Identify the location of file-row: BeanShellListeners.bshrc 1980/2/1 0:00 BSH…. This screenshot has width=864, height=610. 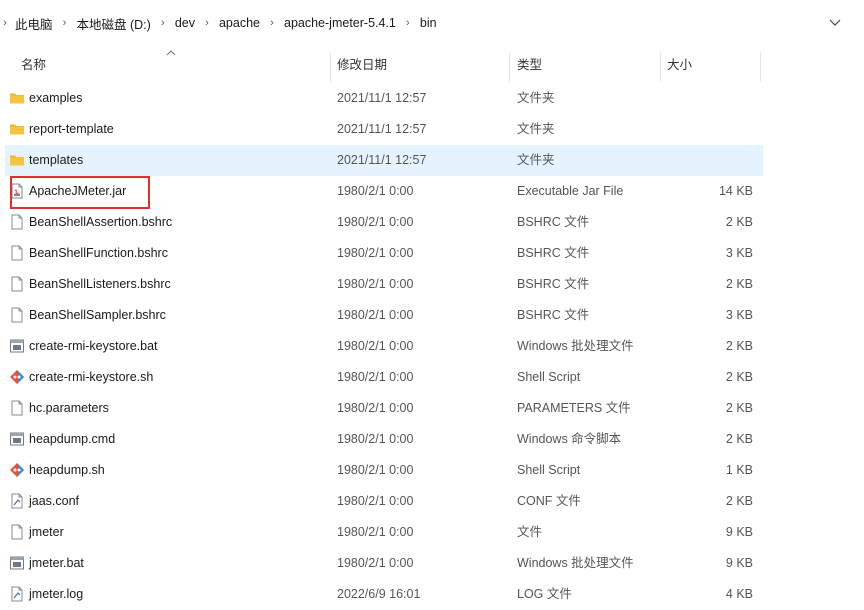
(384, 284).